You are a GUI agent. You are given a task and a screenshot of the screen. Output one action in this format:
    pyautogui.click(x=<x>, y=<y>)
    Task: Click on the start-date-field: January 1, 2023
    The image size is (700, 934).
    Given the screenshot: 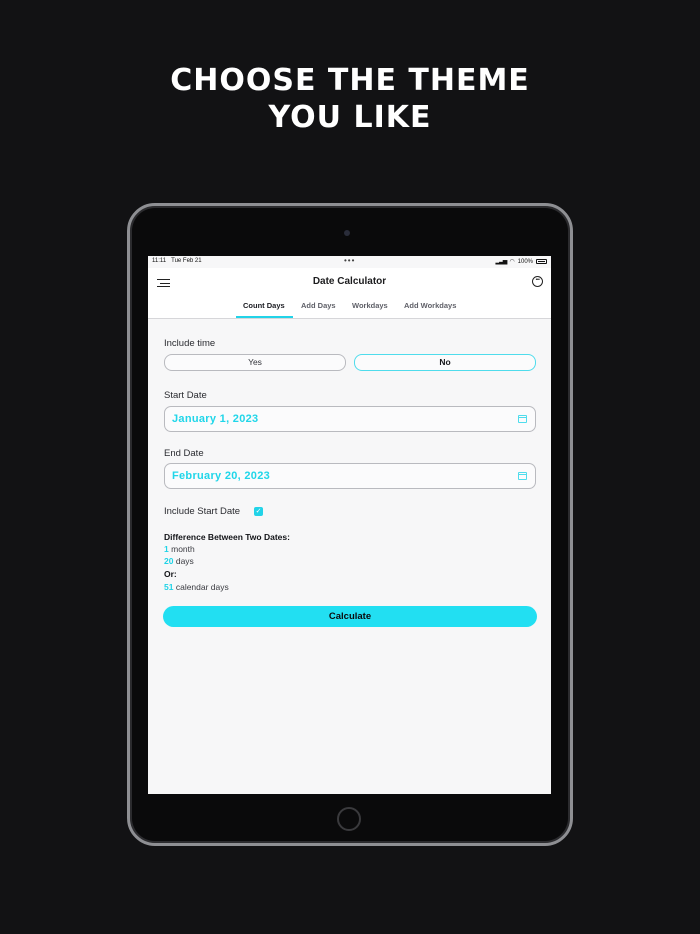 What is the action you would take?
    pyautogui.click(x=350, y=419)
    